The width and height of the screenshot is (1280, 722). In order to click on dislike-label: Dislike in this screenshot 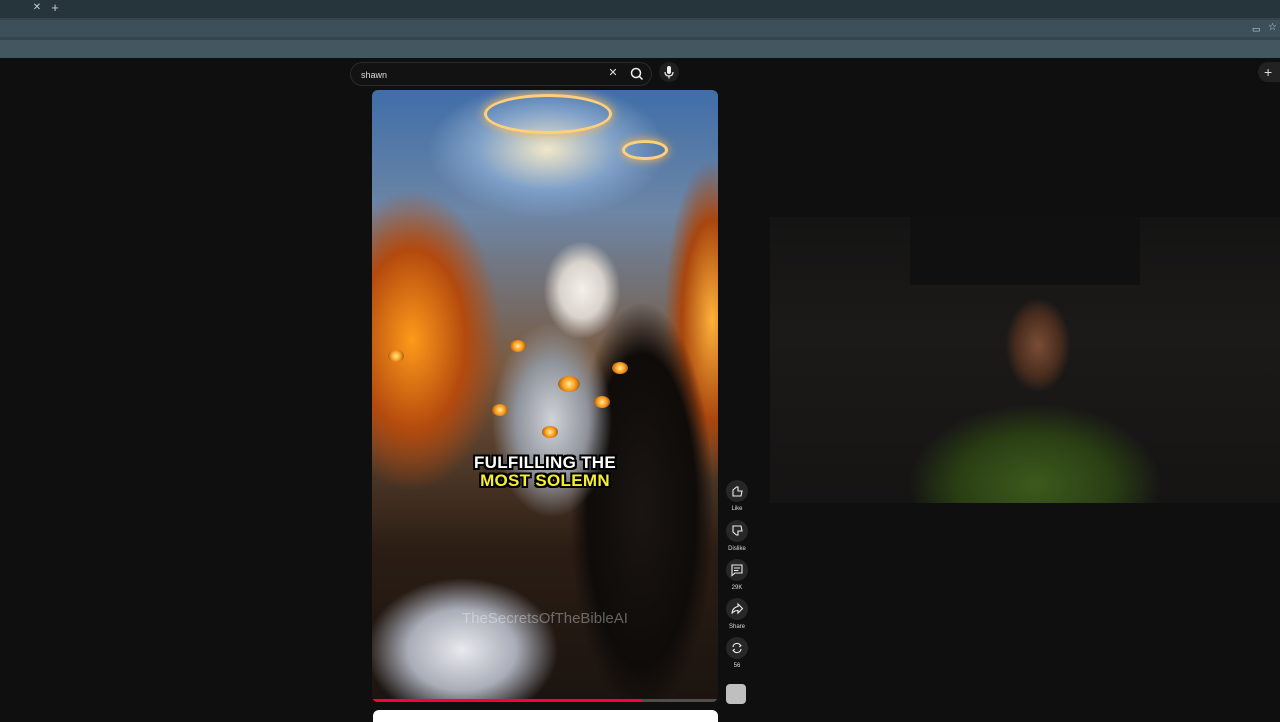, I will do `click(737, 549)`.